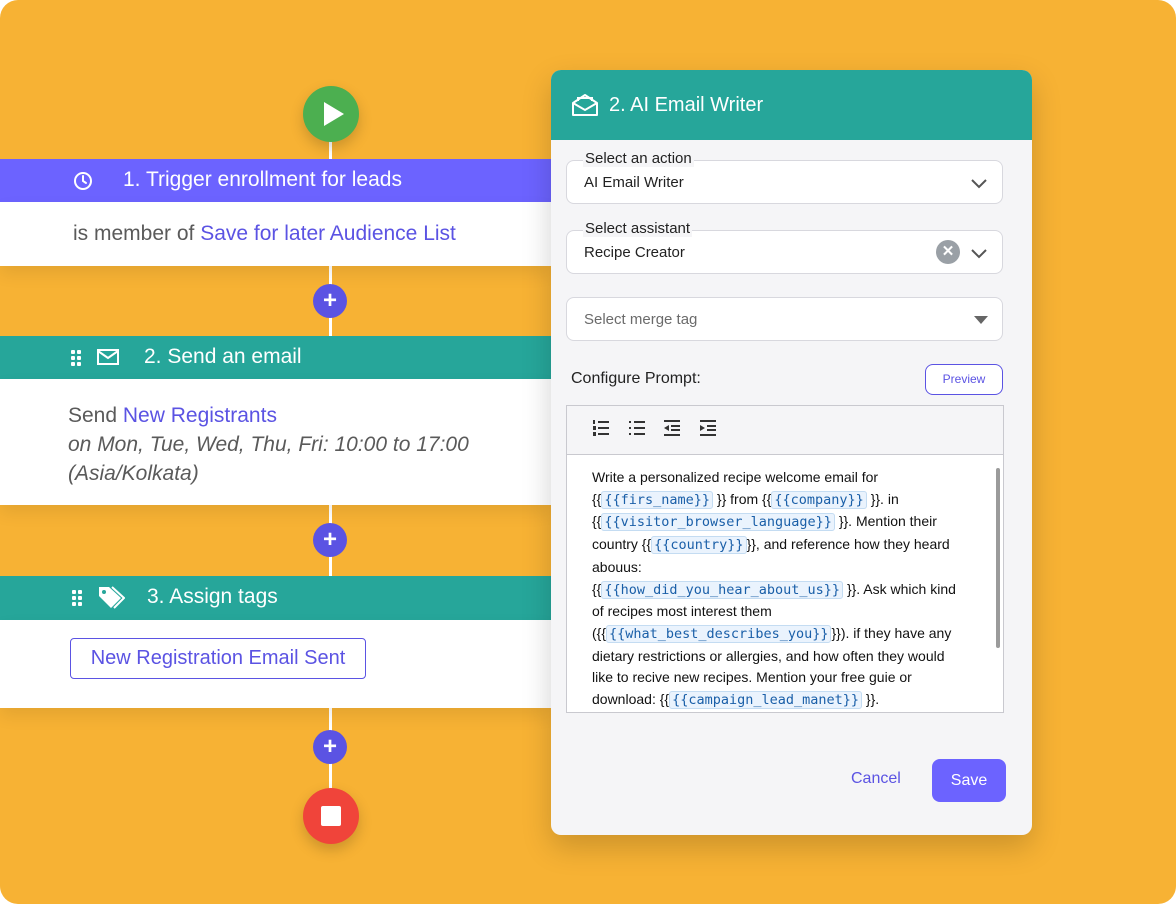 The height and width of the screenshot is (904, 1176). What do you see at coordinates (791, 105) in the screenshot?
I see `panel-header: 2. AI Email Writer` at bounding box center [791, 105].